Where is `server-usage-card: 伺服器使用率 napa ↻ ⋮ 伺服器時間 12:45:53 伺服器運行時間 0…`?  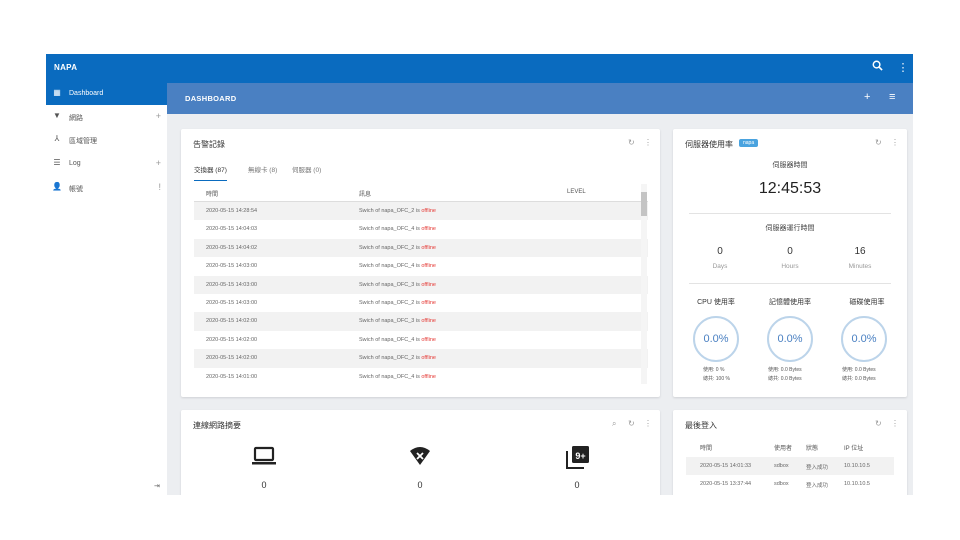
server-usage-card: 伺服器使用率 napa ↻ ⋮ 伺服器時間 12:45:53 伺服器運行時間 0… is located at coordinates (790, 263).